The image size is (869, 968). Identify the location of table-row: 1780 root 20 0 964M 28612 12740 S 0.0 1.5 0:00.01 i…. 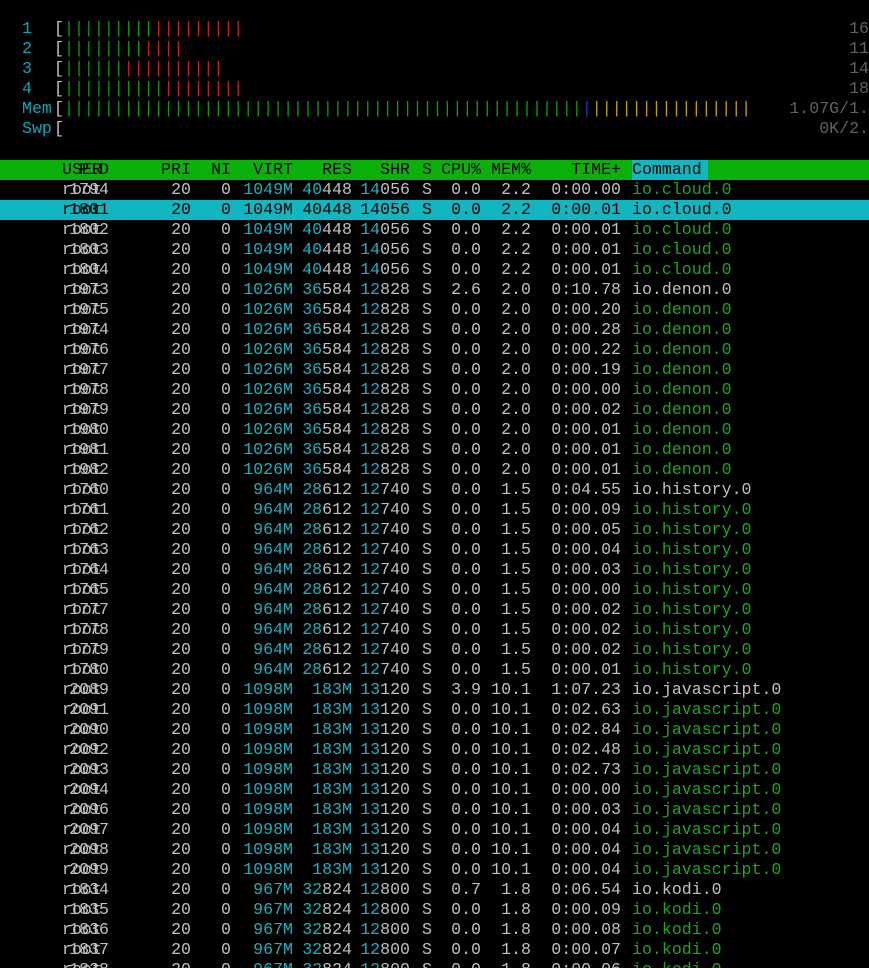
(434, 670).